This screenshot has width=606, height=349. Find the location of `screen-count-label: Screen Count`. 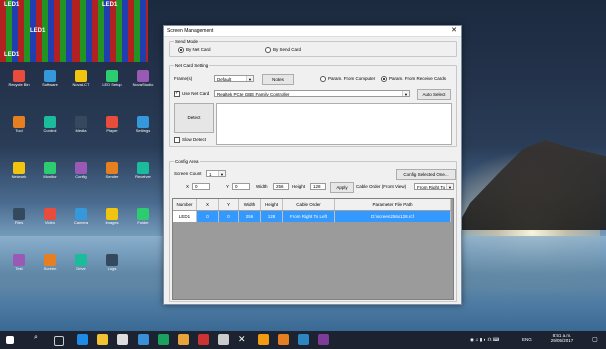

screen-count-label: Screen Count is located at coordinates (188, 173).